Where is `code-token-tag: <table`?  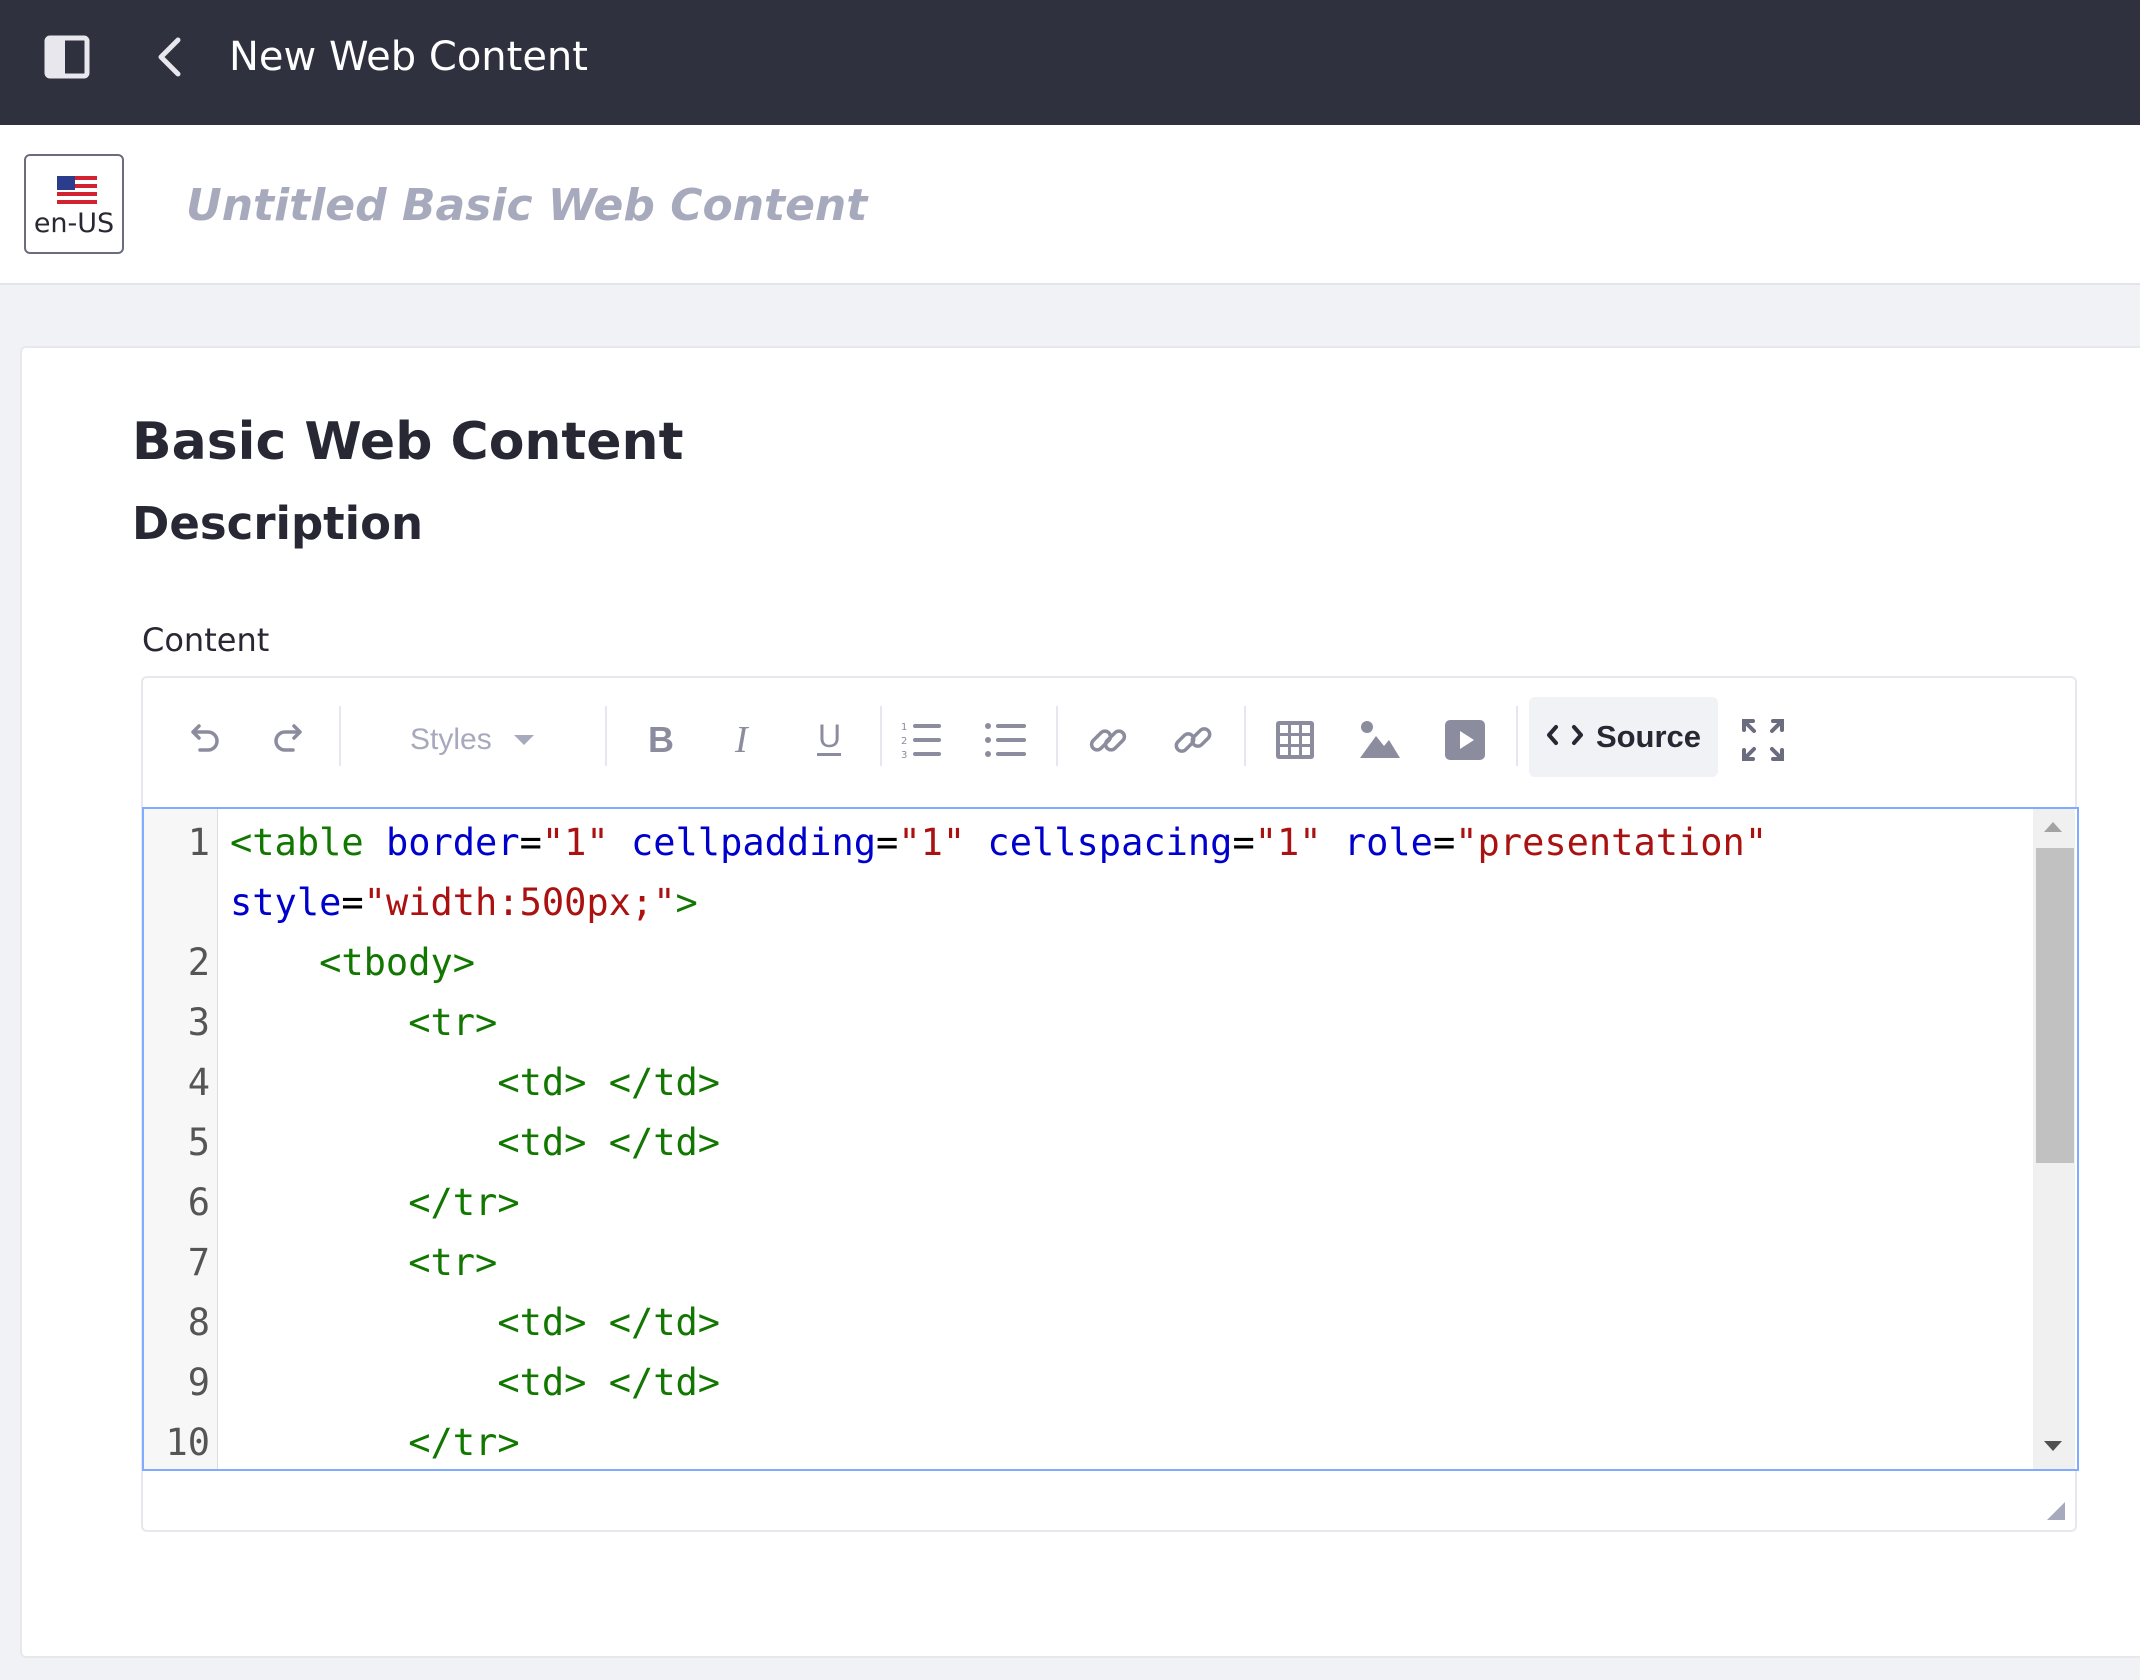 code-token-tag: <table is located at coordinates (297, 842).